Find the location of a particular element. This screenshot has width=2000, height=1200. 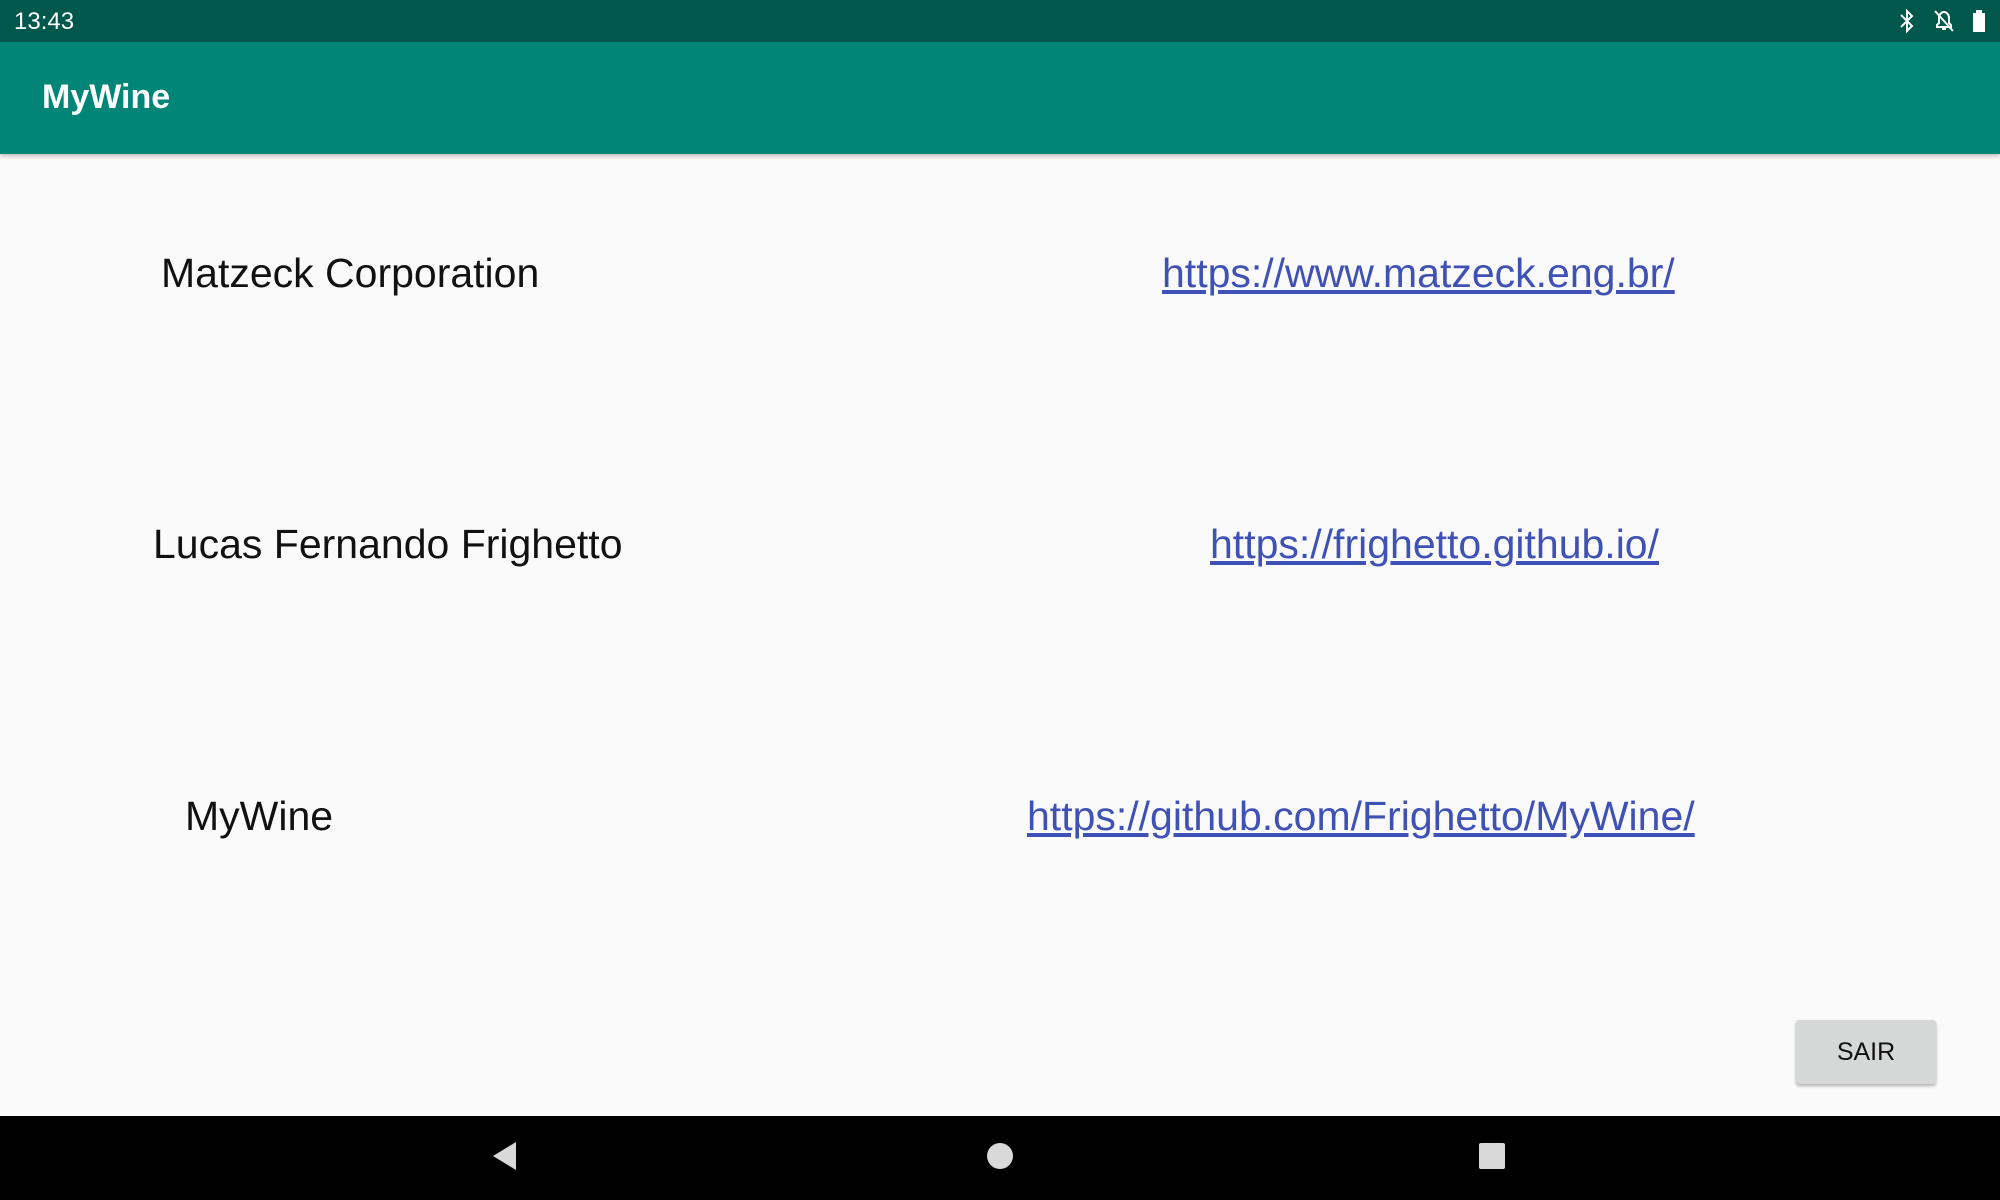

recents-icon is located at coordinates (1492, 1158).